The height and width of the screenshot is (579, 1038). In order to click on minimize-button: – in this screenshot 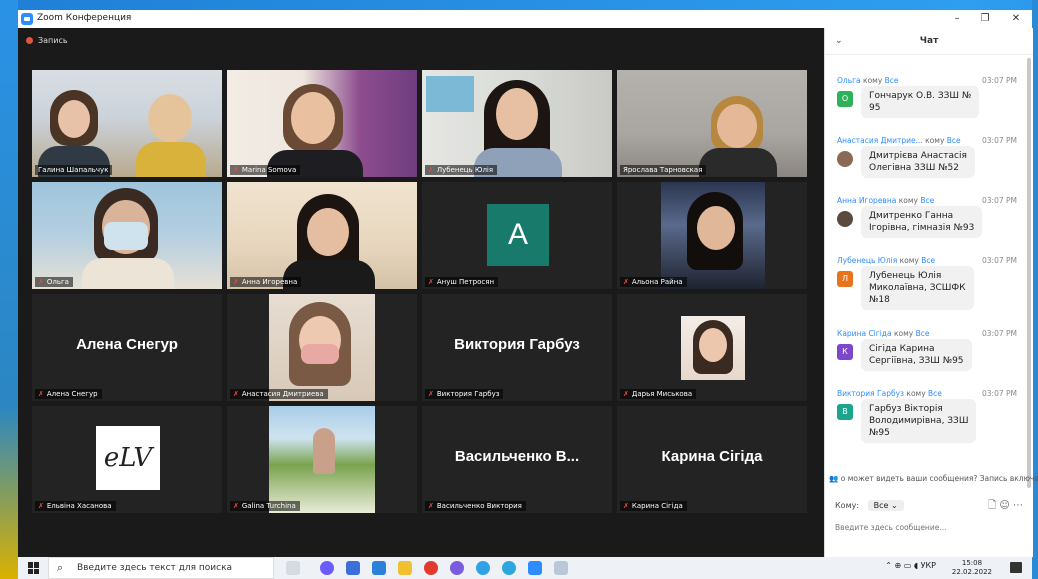, I will do `click(957, 19)`.